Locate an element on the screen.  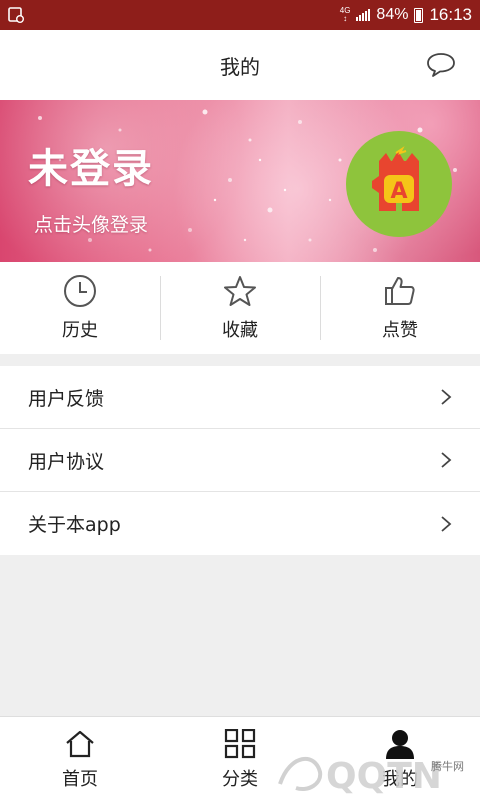
tab-label: 我的 is located at coordinates (400, 779).